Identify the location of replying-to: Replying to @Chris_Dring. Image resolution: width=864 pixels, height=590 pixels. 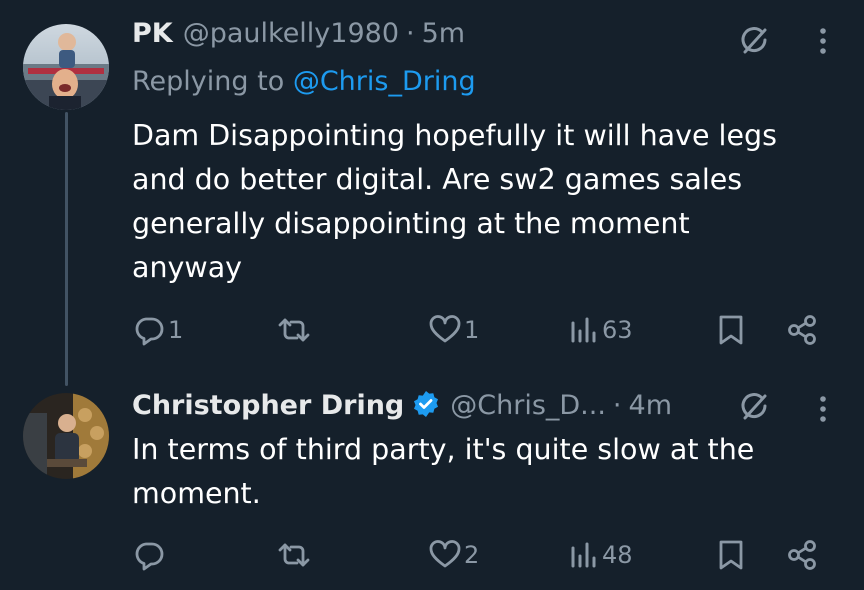
(304, 81).